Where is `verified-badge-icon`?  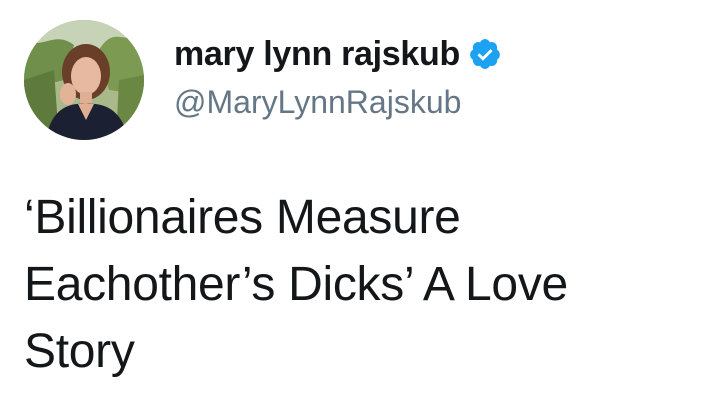 verified-badge-icon is located at coordinates (485, 54).